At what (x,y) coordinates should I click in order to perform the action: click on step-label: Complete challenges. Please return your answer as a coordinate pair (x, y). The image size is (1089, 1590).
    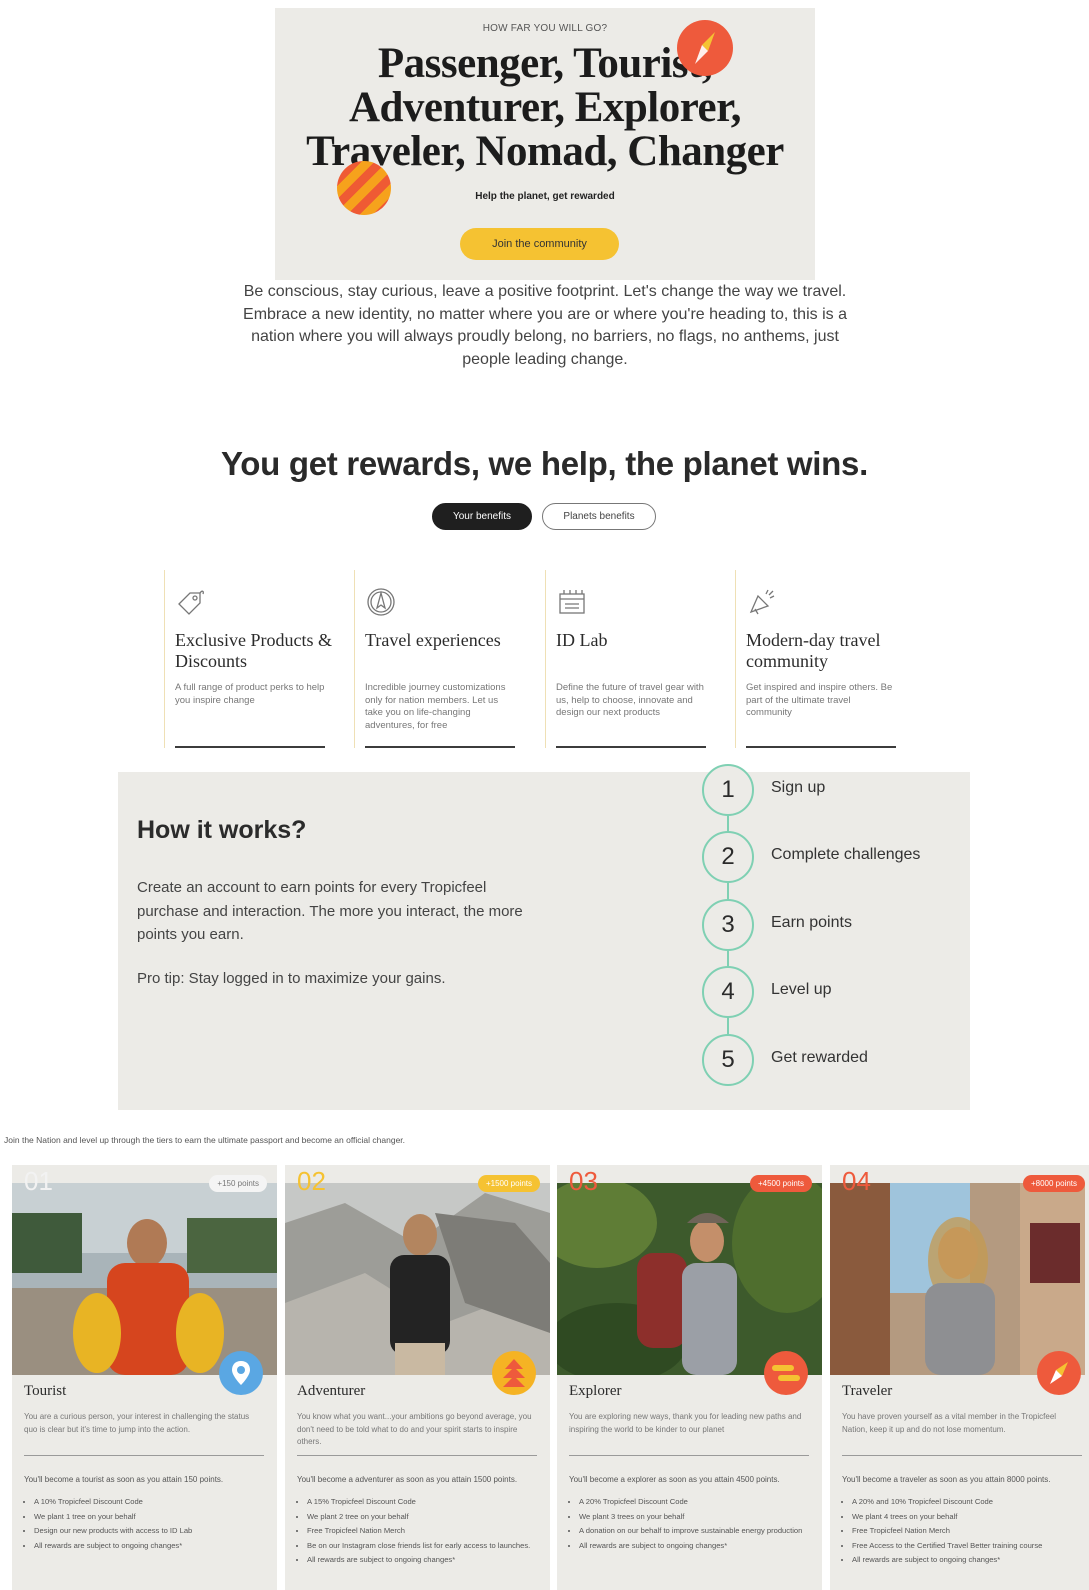
    Looking at the image, I should click on (846, 854).